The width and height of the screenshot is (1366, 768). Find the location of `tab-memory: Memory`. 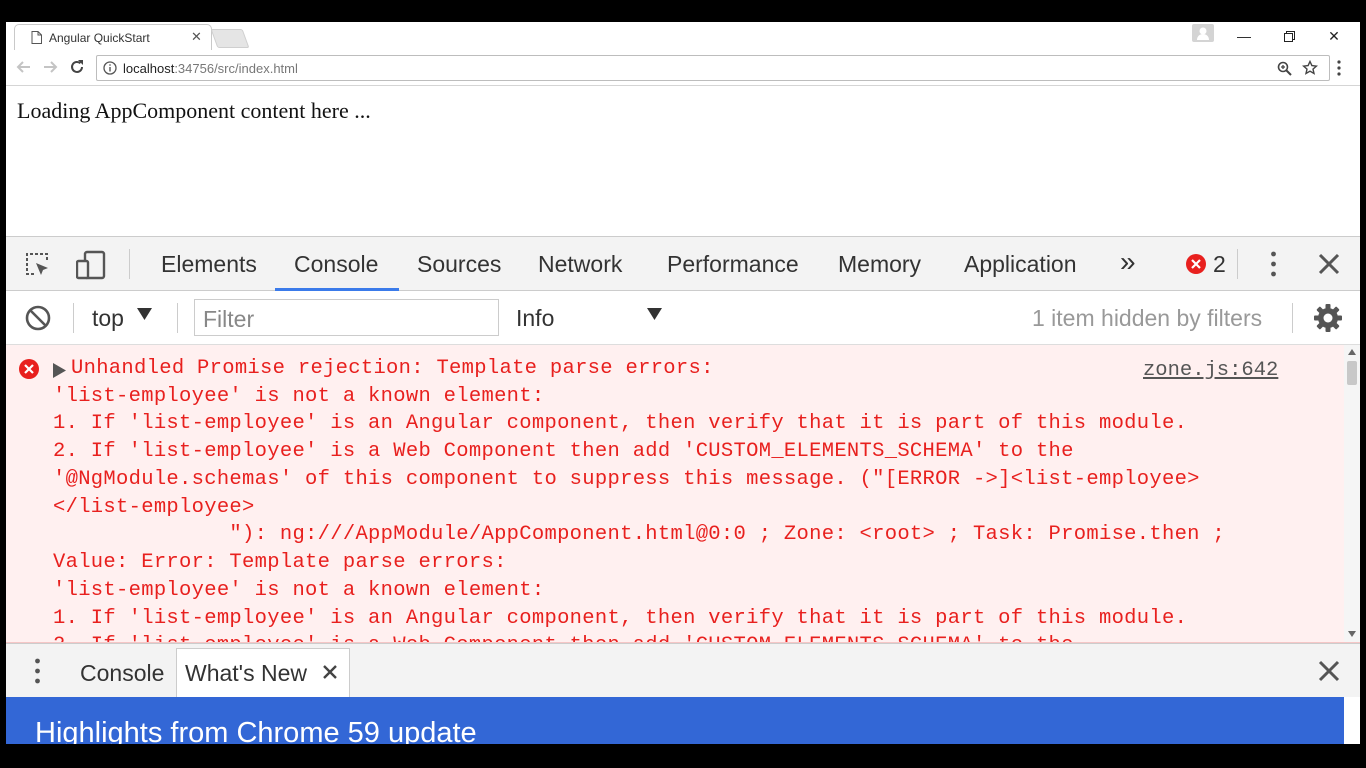

tab-memory: Memory is located at coordinates (879, 264).